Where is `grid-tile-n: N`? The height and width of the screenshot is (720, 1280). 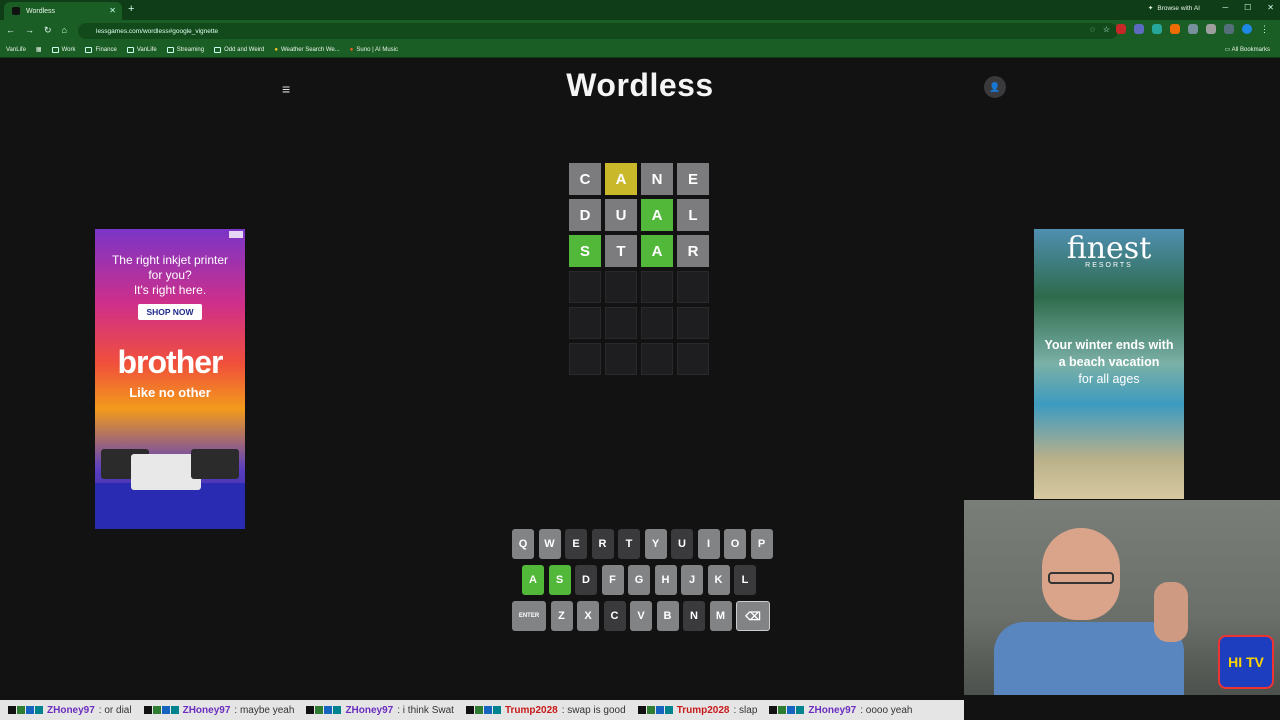
grid-tile-n: N is located at coordinates (657, 179).